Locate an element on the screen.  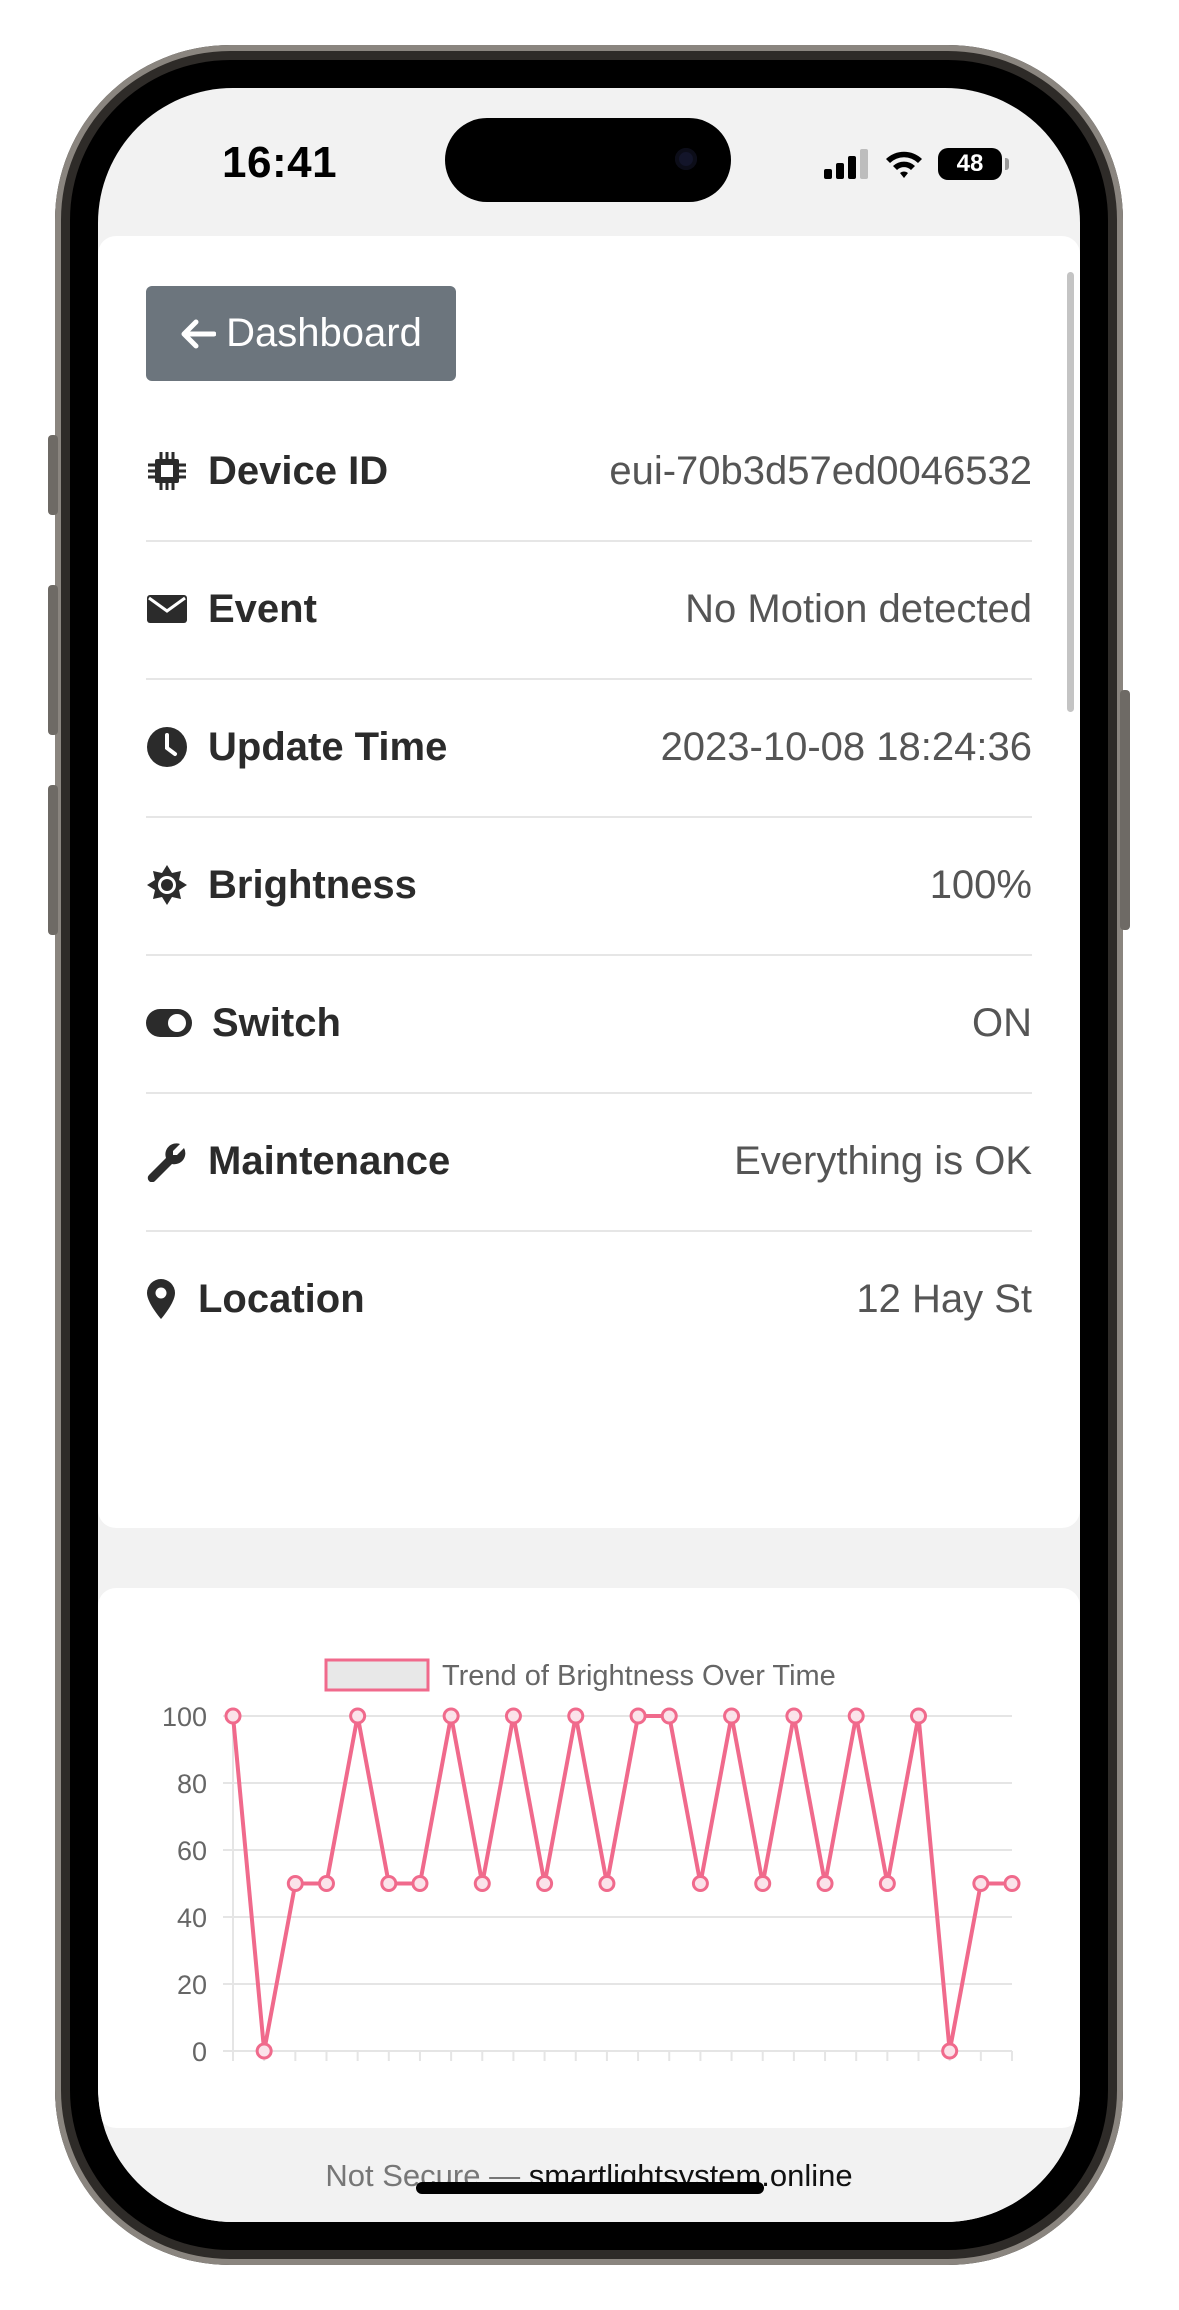
detail-label: Event is located at coordinates (262, 608).